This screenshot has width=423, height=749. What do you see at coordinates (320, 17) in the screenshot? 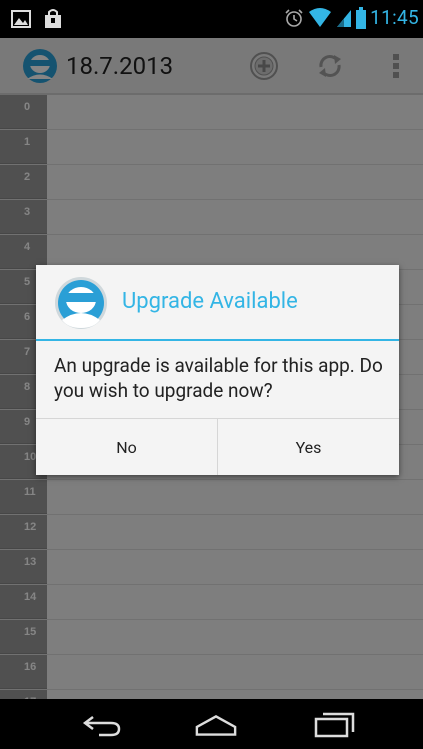
I see `wifi-icon` at bounding box center [320, 17].